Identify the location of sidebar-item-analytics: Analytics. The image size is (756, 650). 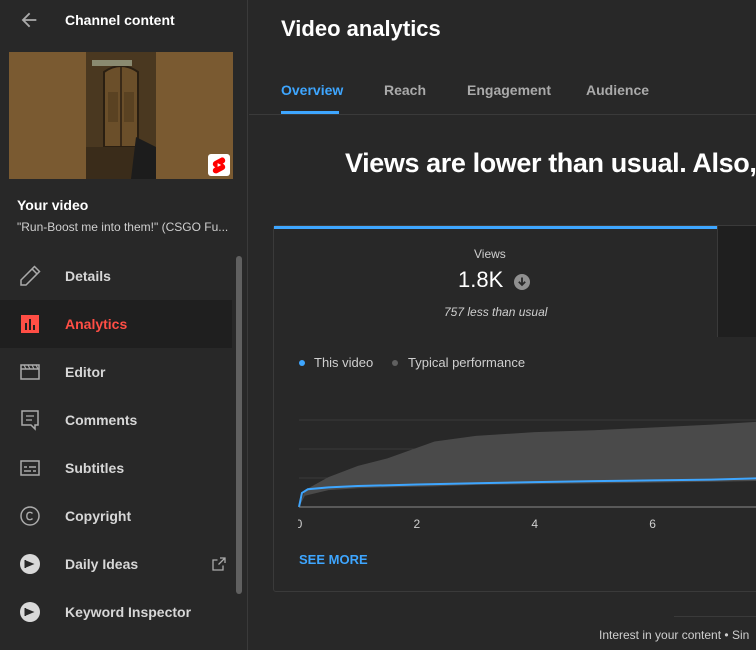
(116, 324).